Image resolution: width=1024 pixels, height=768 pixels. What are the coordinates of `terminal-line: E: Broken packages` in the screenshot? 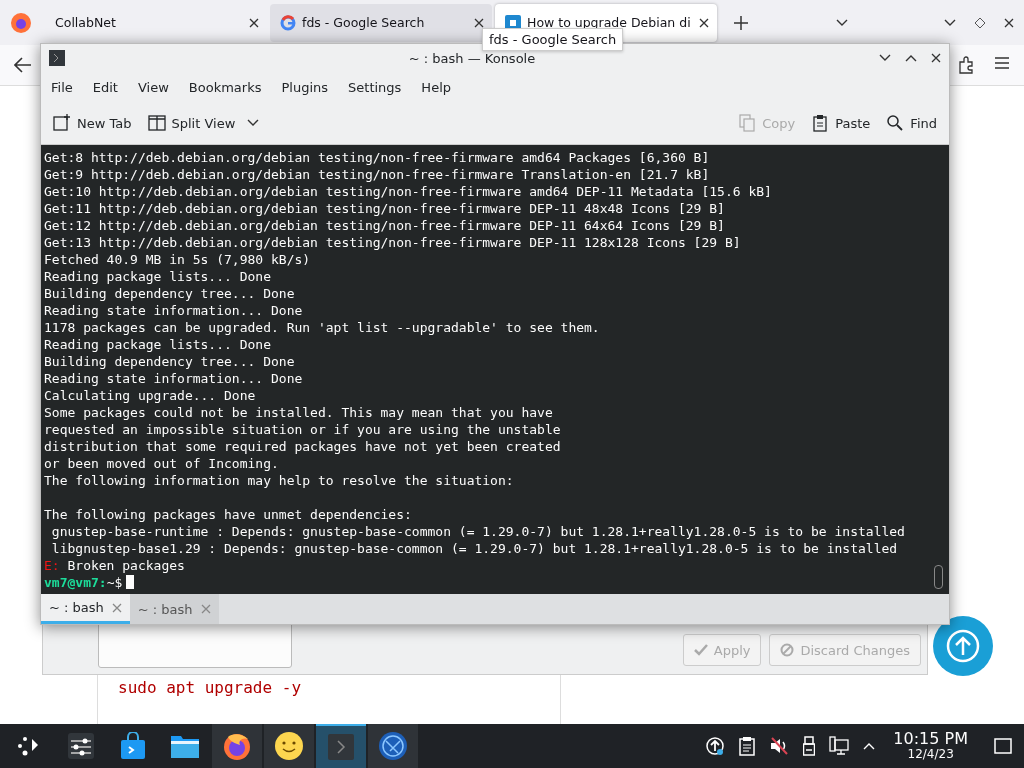 It's located at (115, 565).